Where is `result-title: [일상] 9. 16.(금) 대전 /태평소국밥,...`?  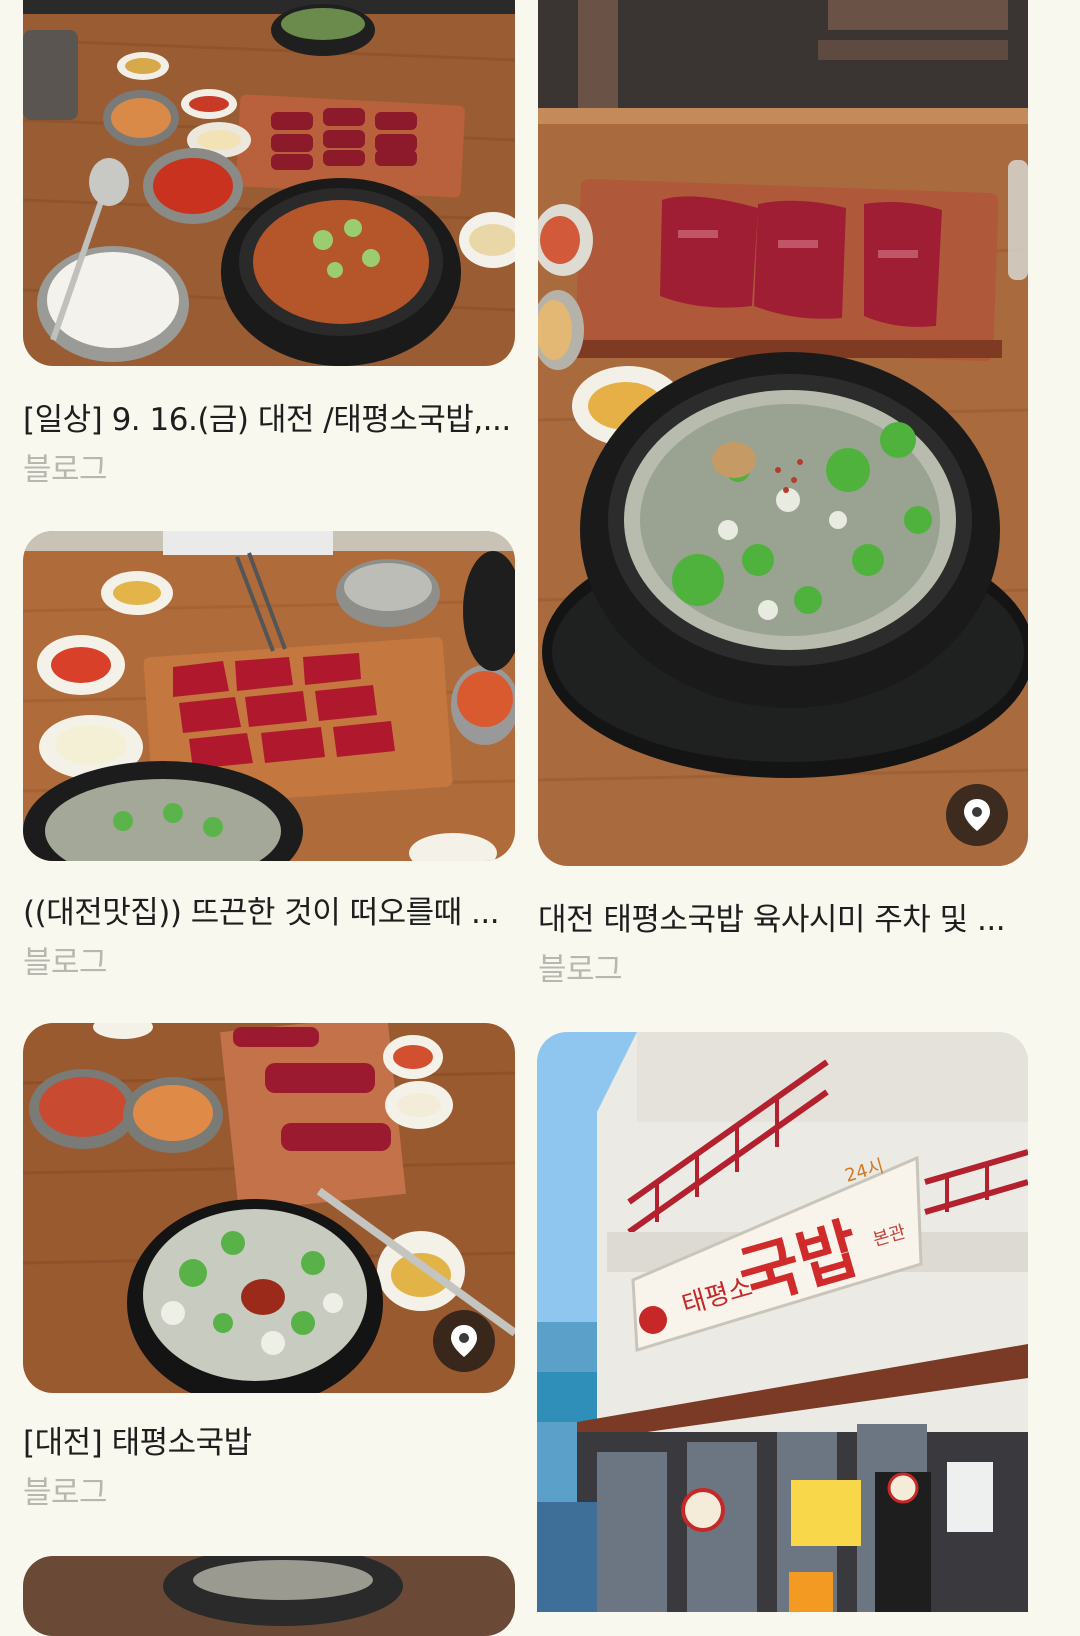
result-title: [일상] 9. 16.(금) 대전 /태평소국밥,... is located at coordinates (269, 416).